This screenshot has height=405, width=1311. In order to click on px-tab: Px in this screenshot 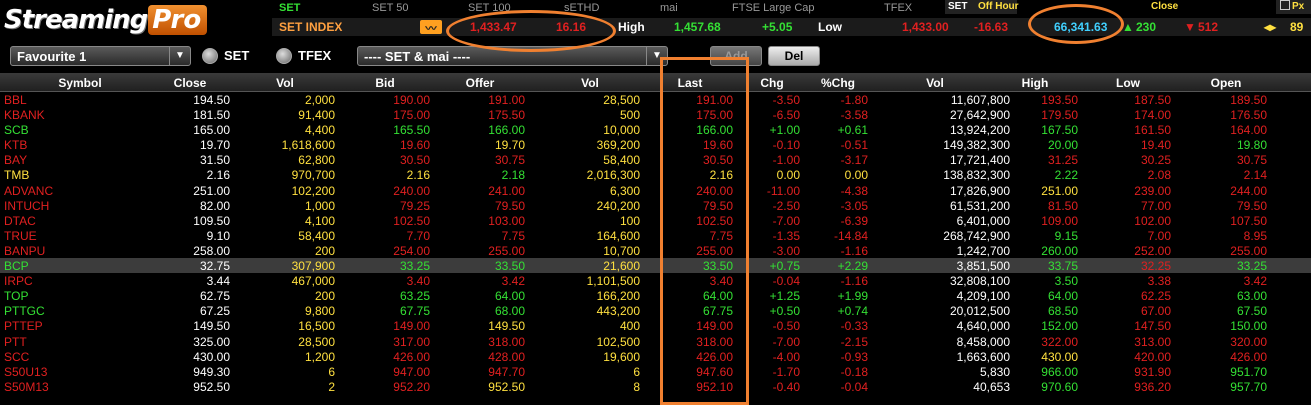, I will do `click(1293, 7)`.